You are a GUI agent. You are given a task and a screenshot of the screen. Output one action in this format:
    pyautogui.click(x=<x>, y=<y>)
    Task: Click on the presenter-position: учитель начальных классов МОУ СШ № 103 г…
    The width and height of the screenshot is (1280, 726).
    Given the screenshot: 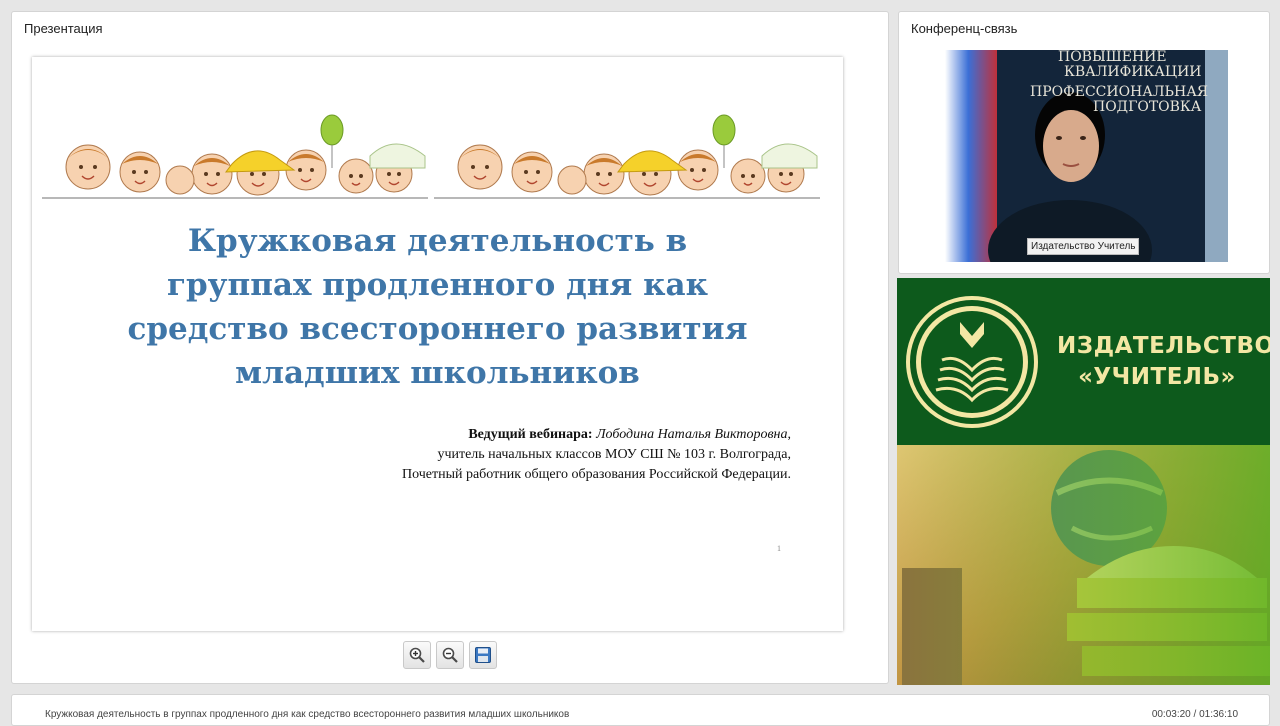 What is the action you would take?
    pyautogui.click(x=614, y=454)
    